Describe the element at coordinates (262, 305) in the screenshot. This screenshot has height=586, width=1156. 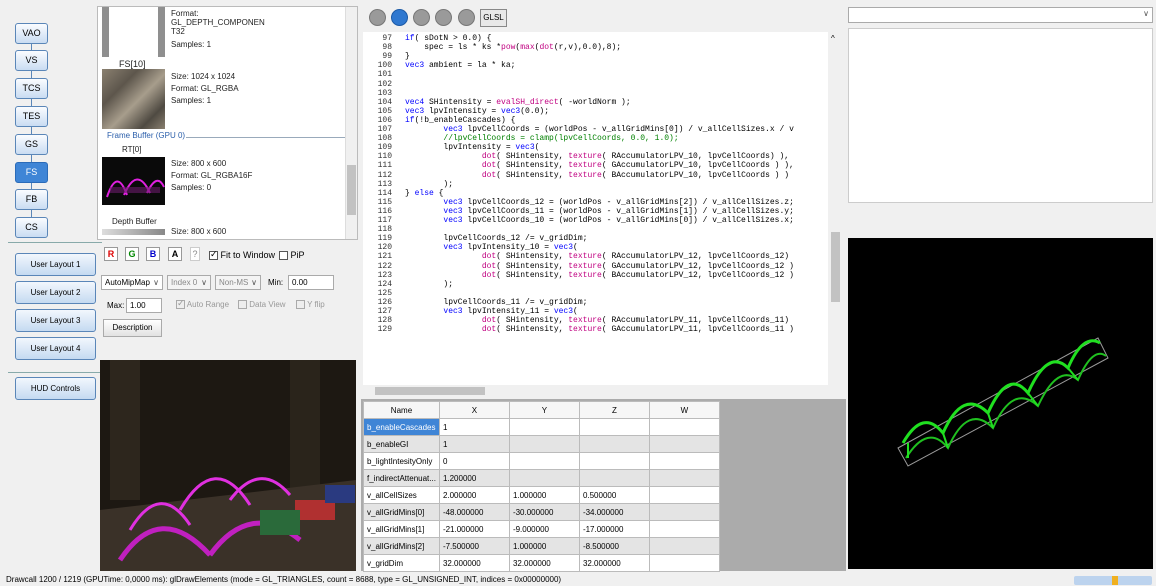
I see `data-view-toggle: Data View` at that location.